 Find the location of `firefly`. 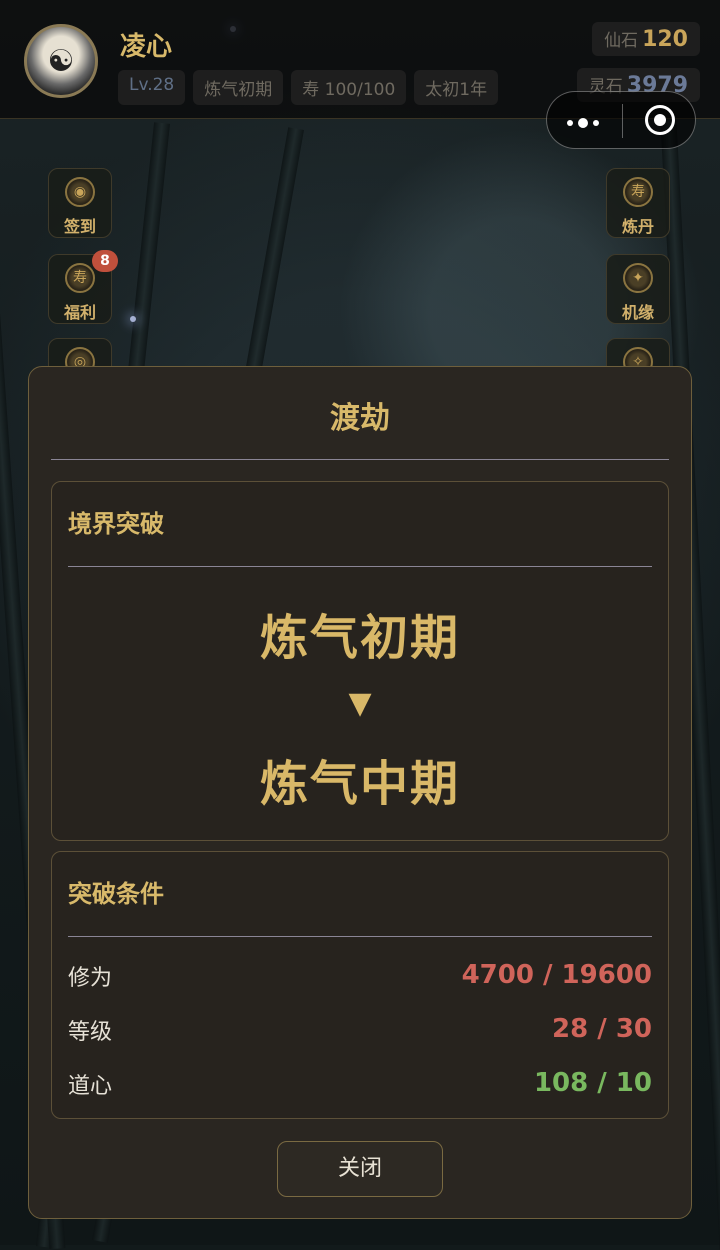

firefly is located at coordinates (133, 319).